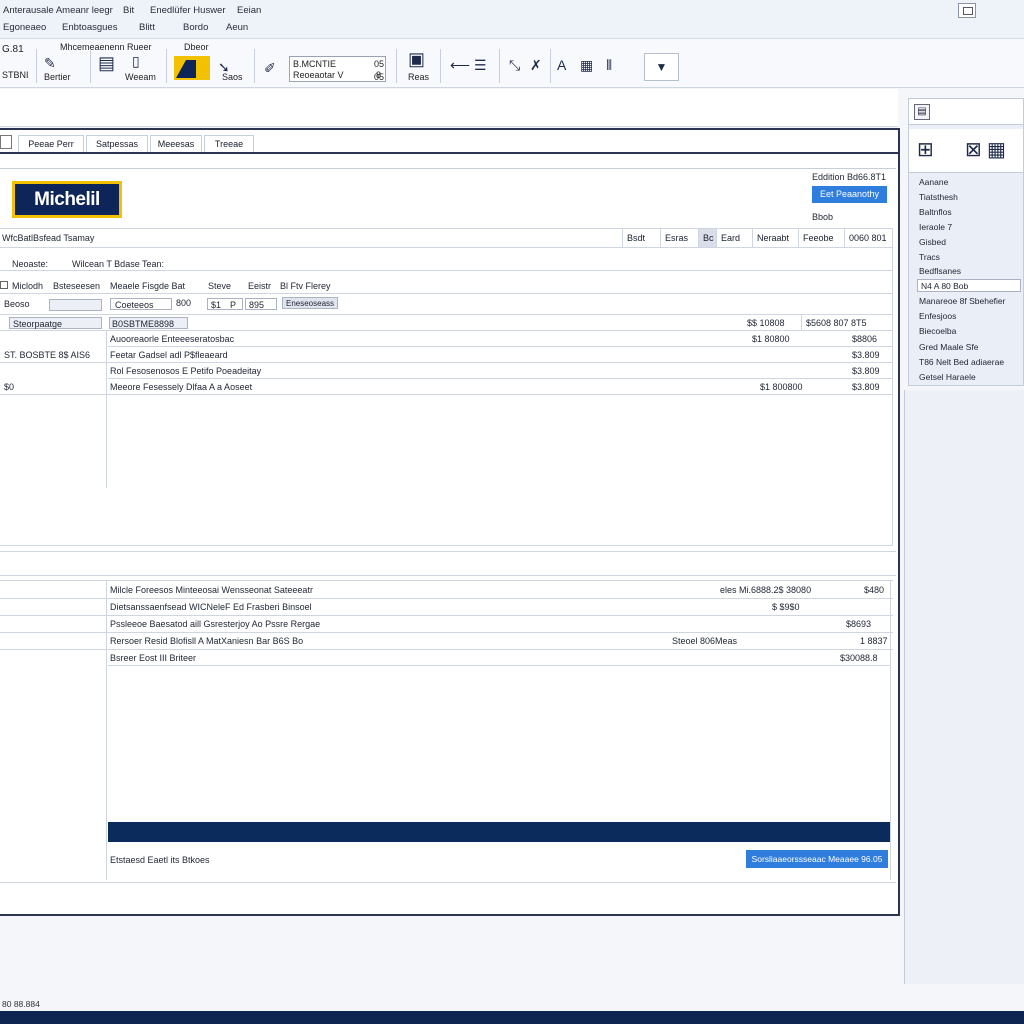 The height and width of the screenshot is (1024, 1024). Describe the element at coordinates (460, 65) in the screenshot. I see `arrow-left-icon: ⟵` at that location.